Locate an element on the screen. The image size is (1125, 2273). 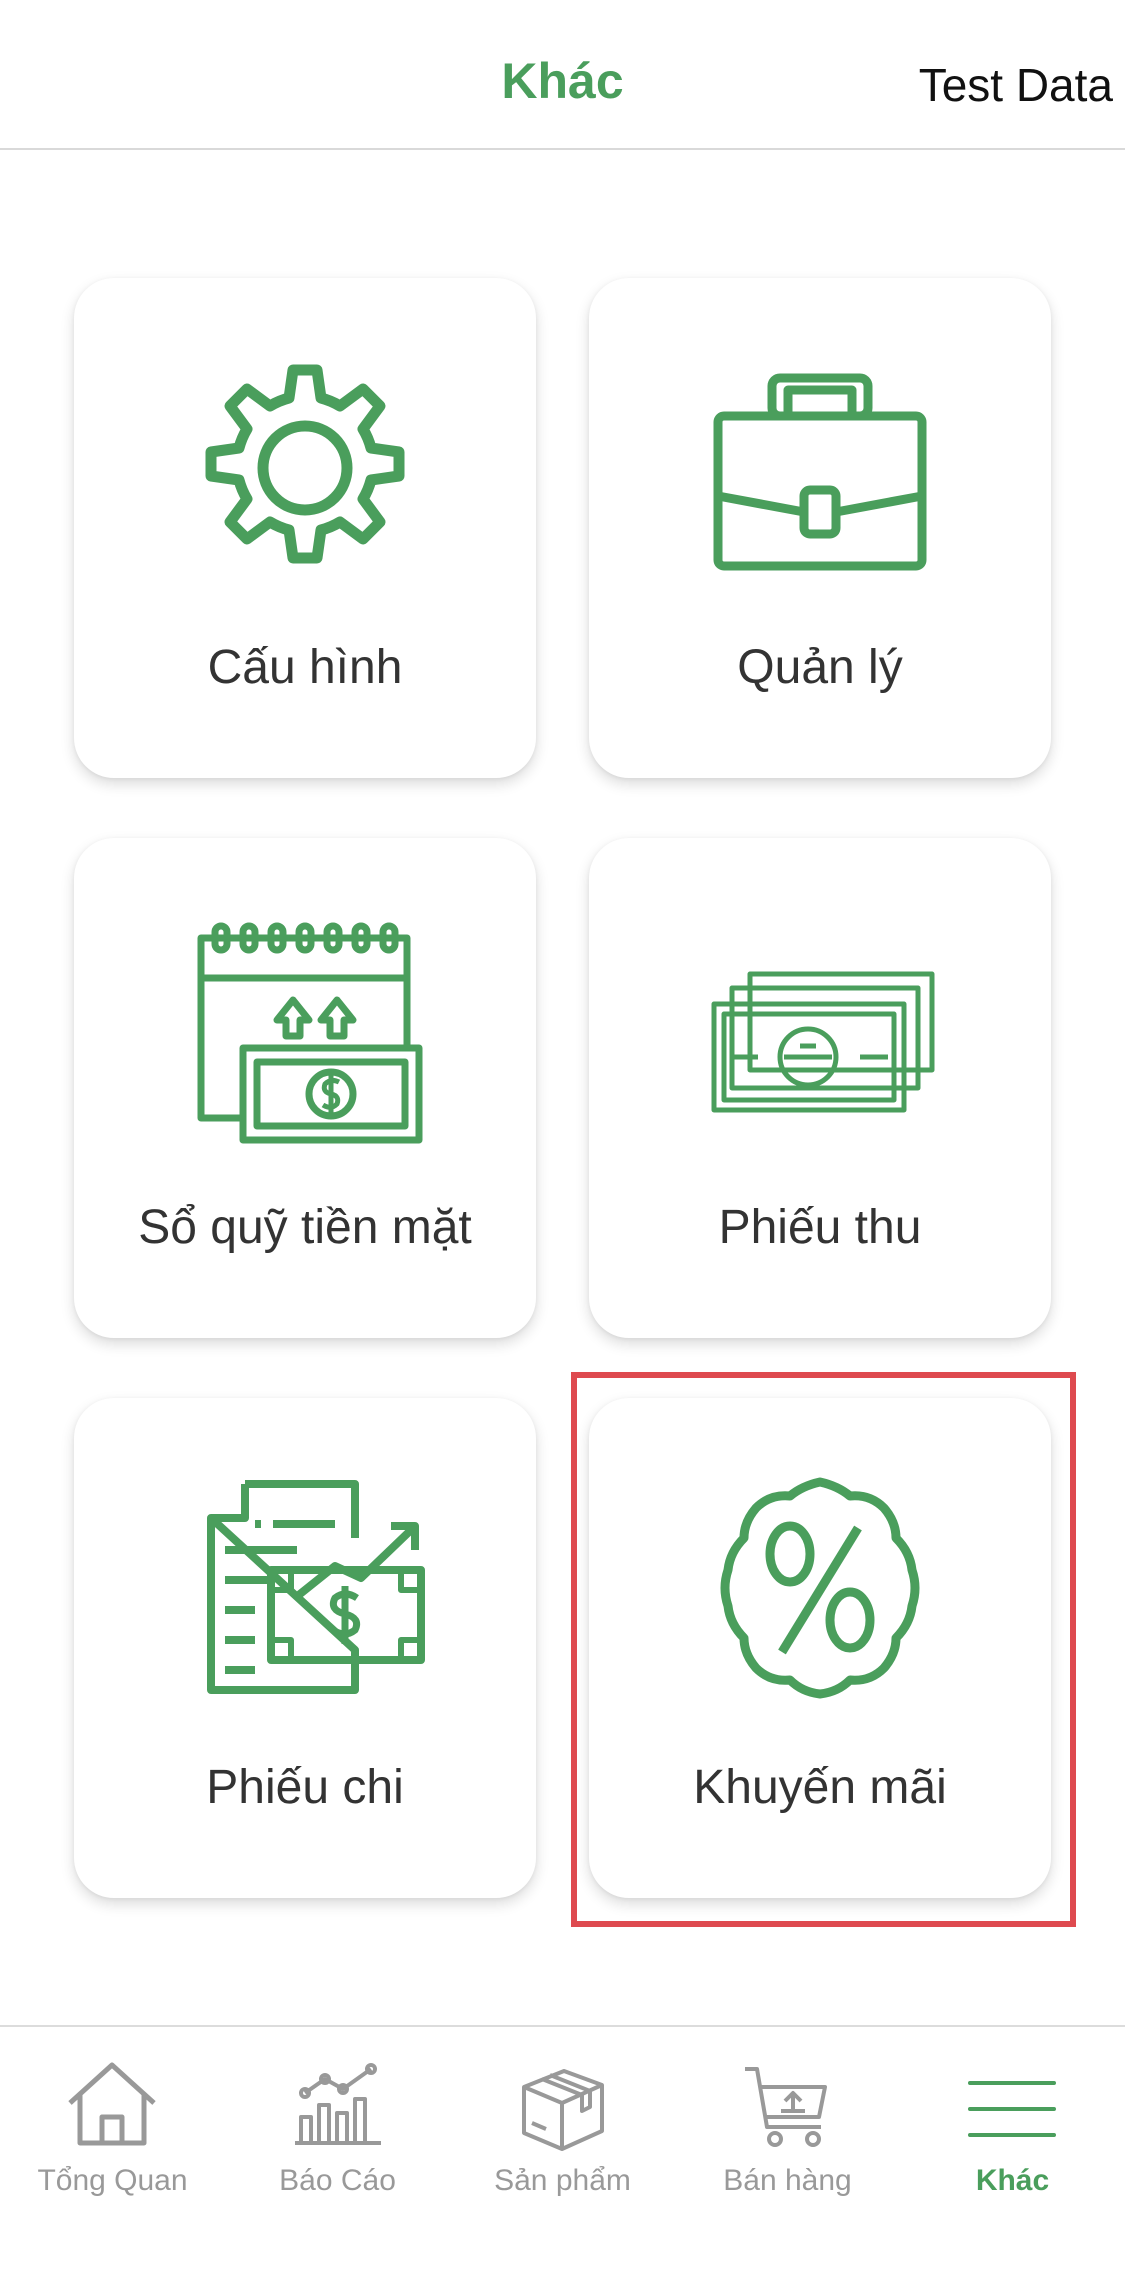
chart-icon is located at coordinates (337, 2107).